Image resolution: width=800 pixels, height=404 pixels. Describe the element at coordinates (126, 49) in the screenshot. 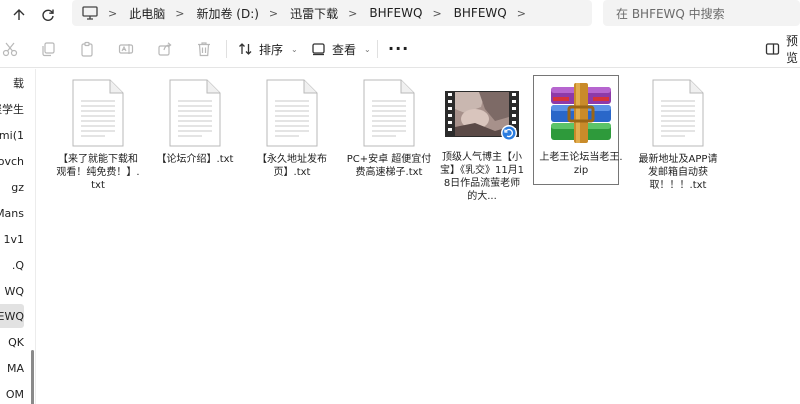

I see `rename-icon` at that location.